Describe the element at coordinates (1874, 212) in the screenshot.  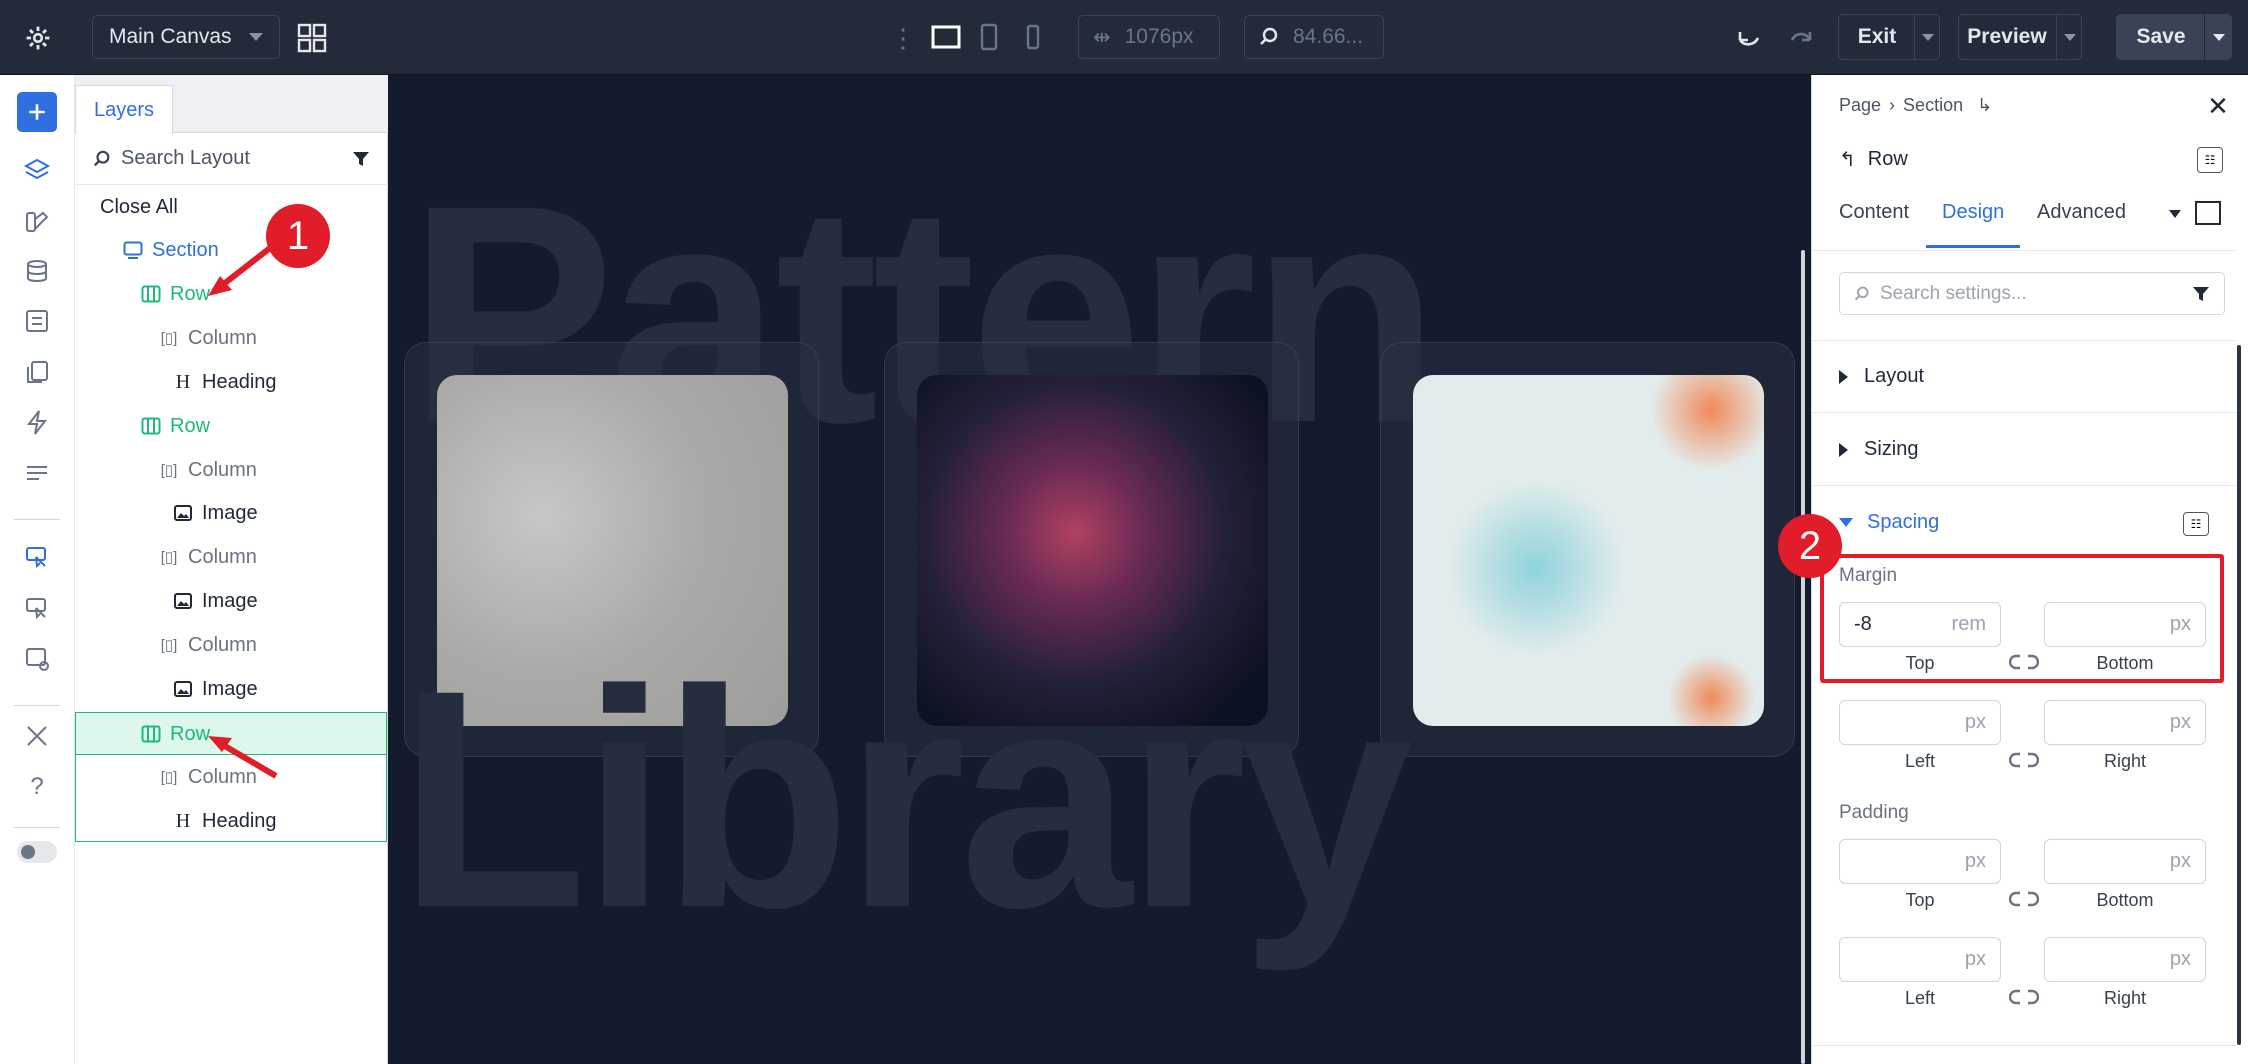
I see `tab-content: Content` at that location.